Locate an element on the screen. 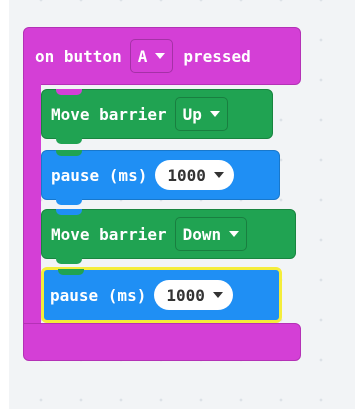  on-button-pressed-block: on button A pressed is located at coordinates (162, 56).